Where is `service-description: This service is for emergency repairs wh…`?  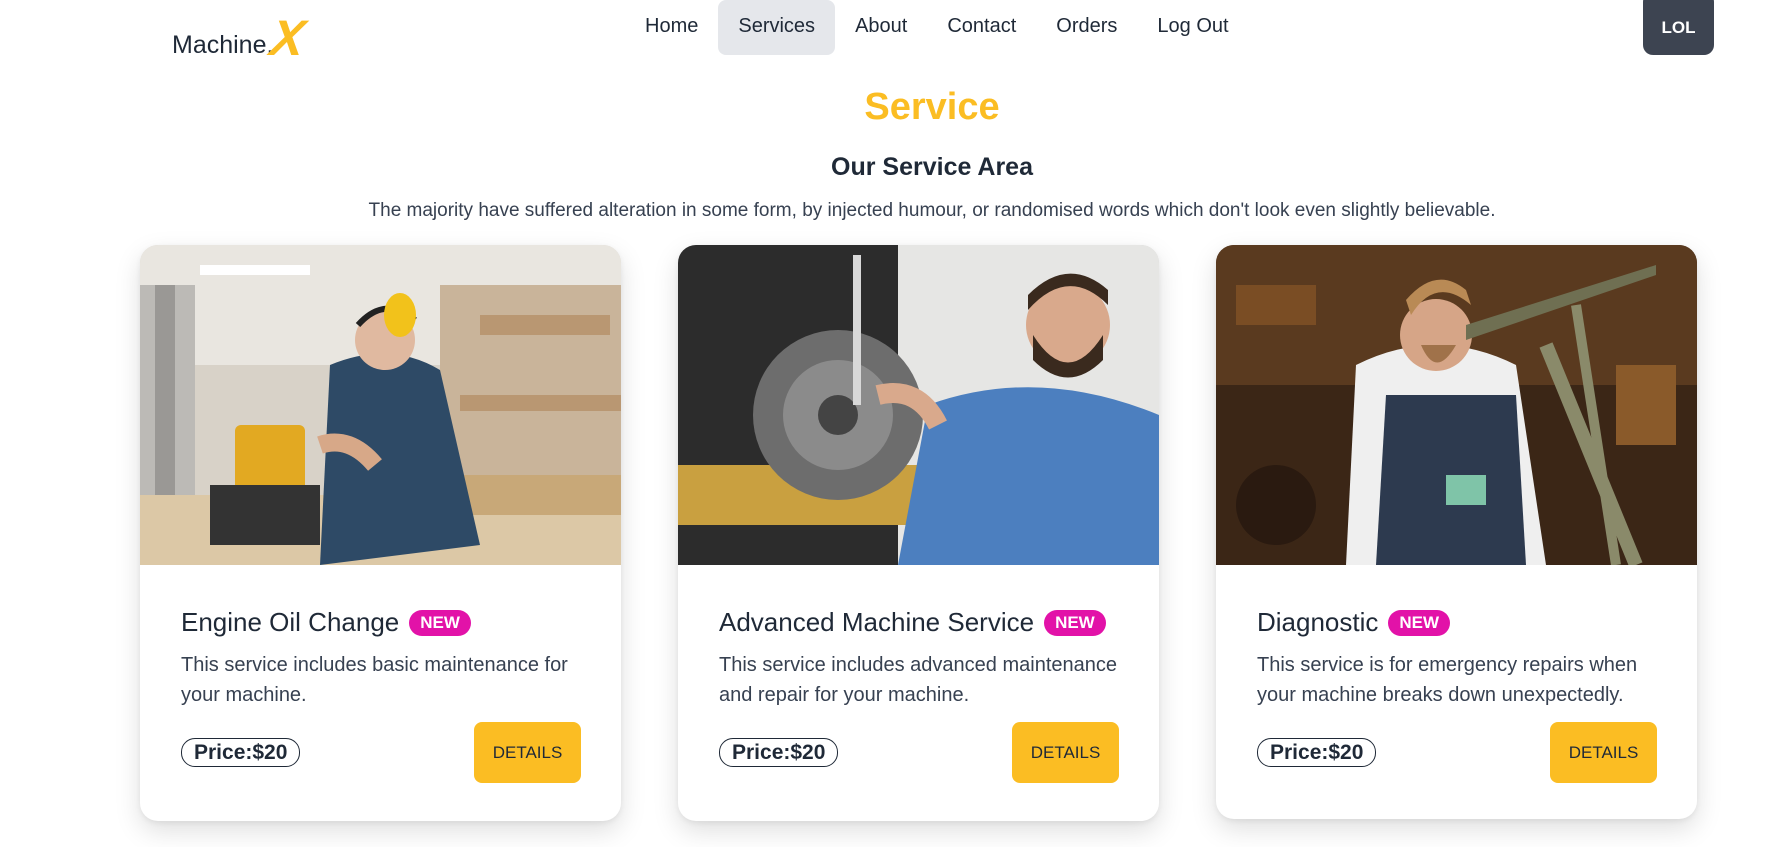
service-description: This service is for emergency repairs wh… is located at coordinates (1447, 680).